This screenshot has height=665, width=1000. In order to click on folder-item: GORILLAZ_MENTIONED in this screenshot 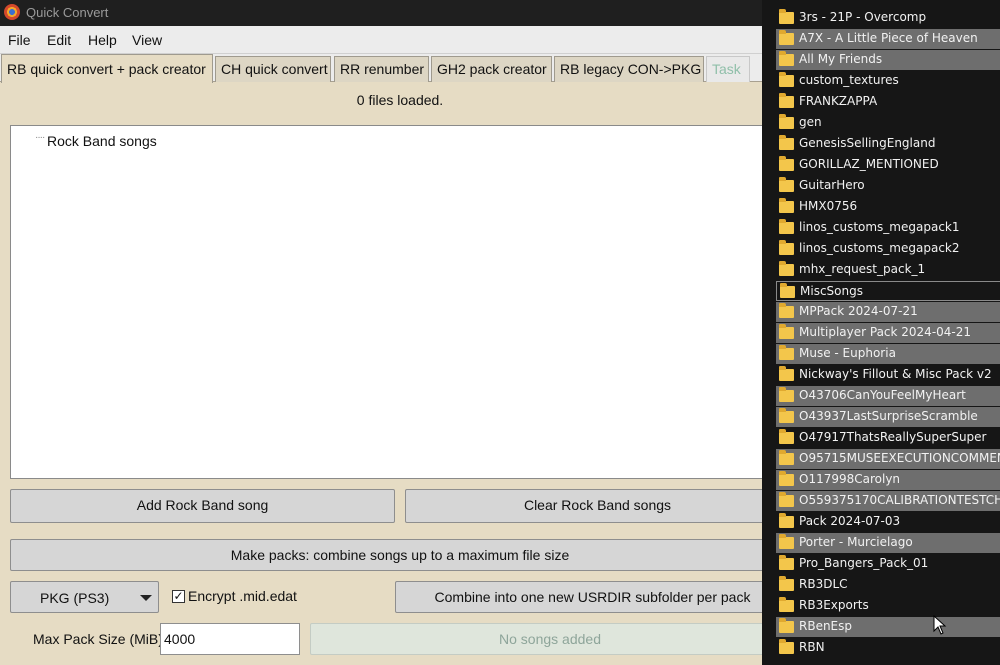, I will do `click(888, 165)`.